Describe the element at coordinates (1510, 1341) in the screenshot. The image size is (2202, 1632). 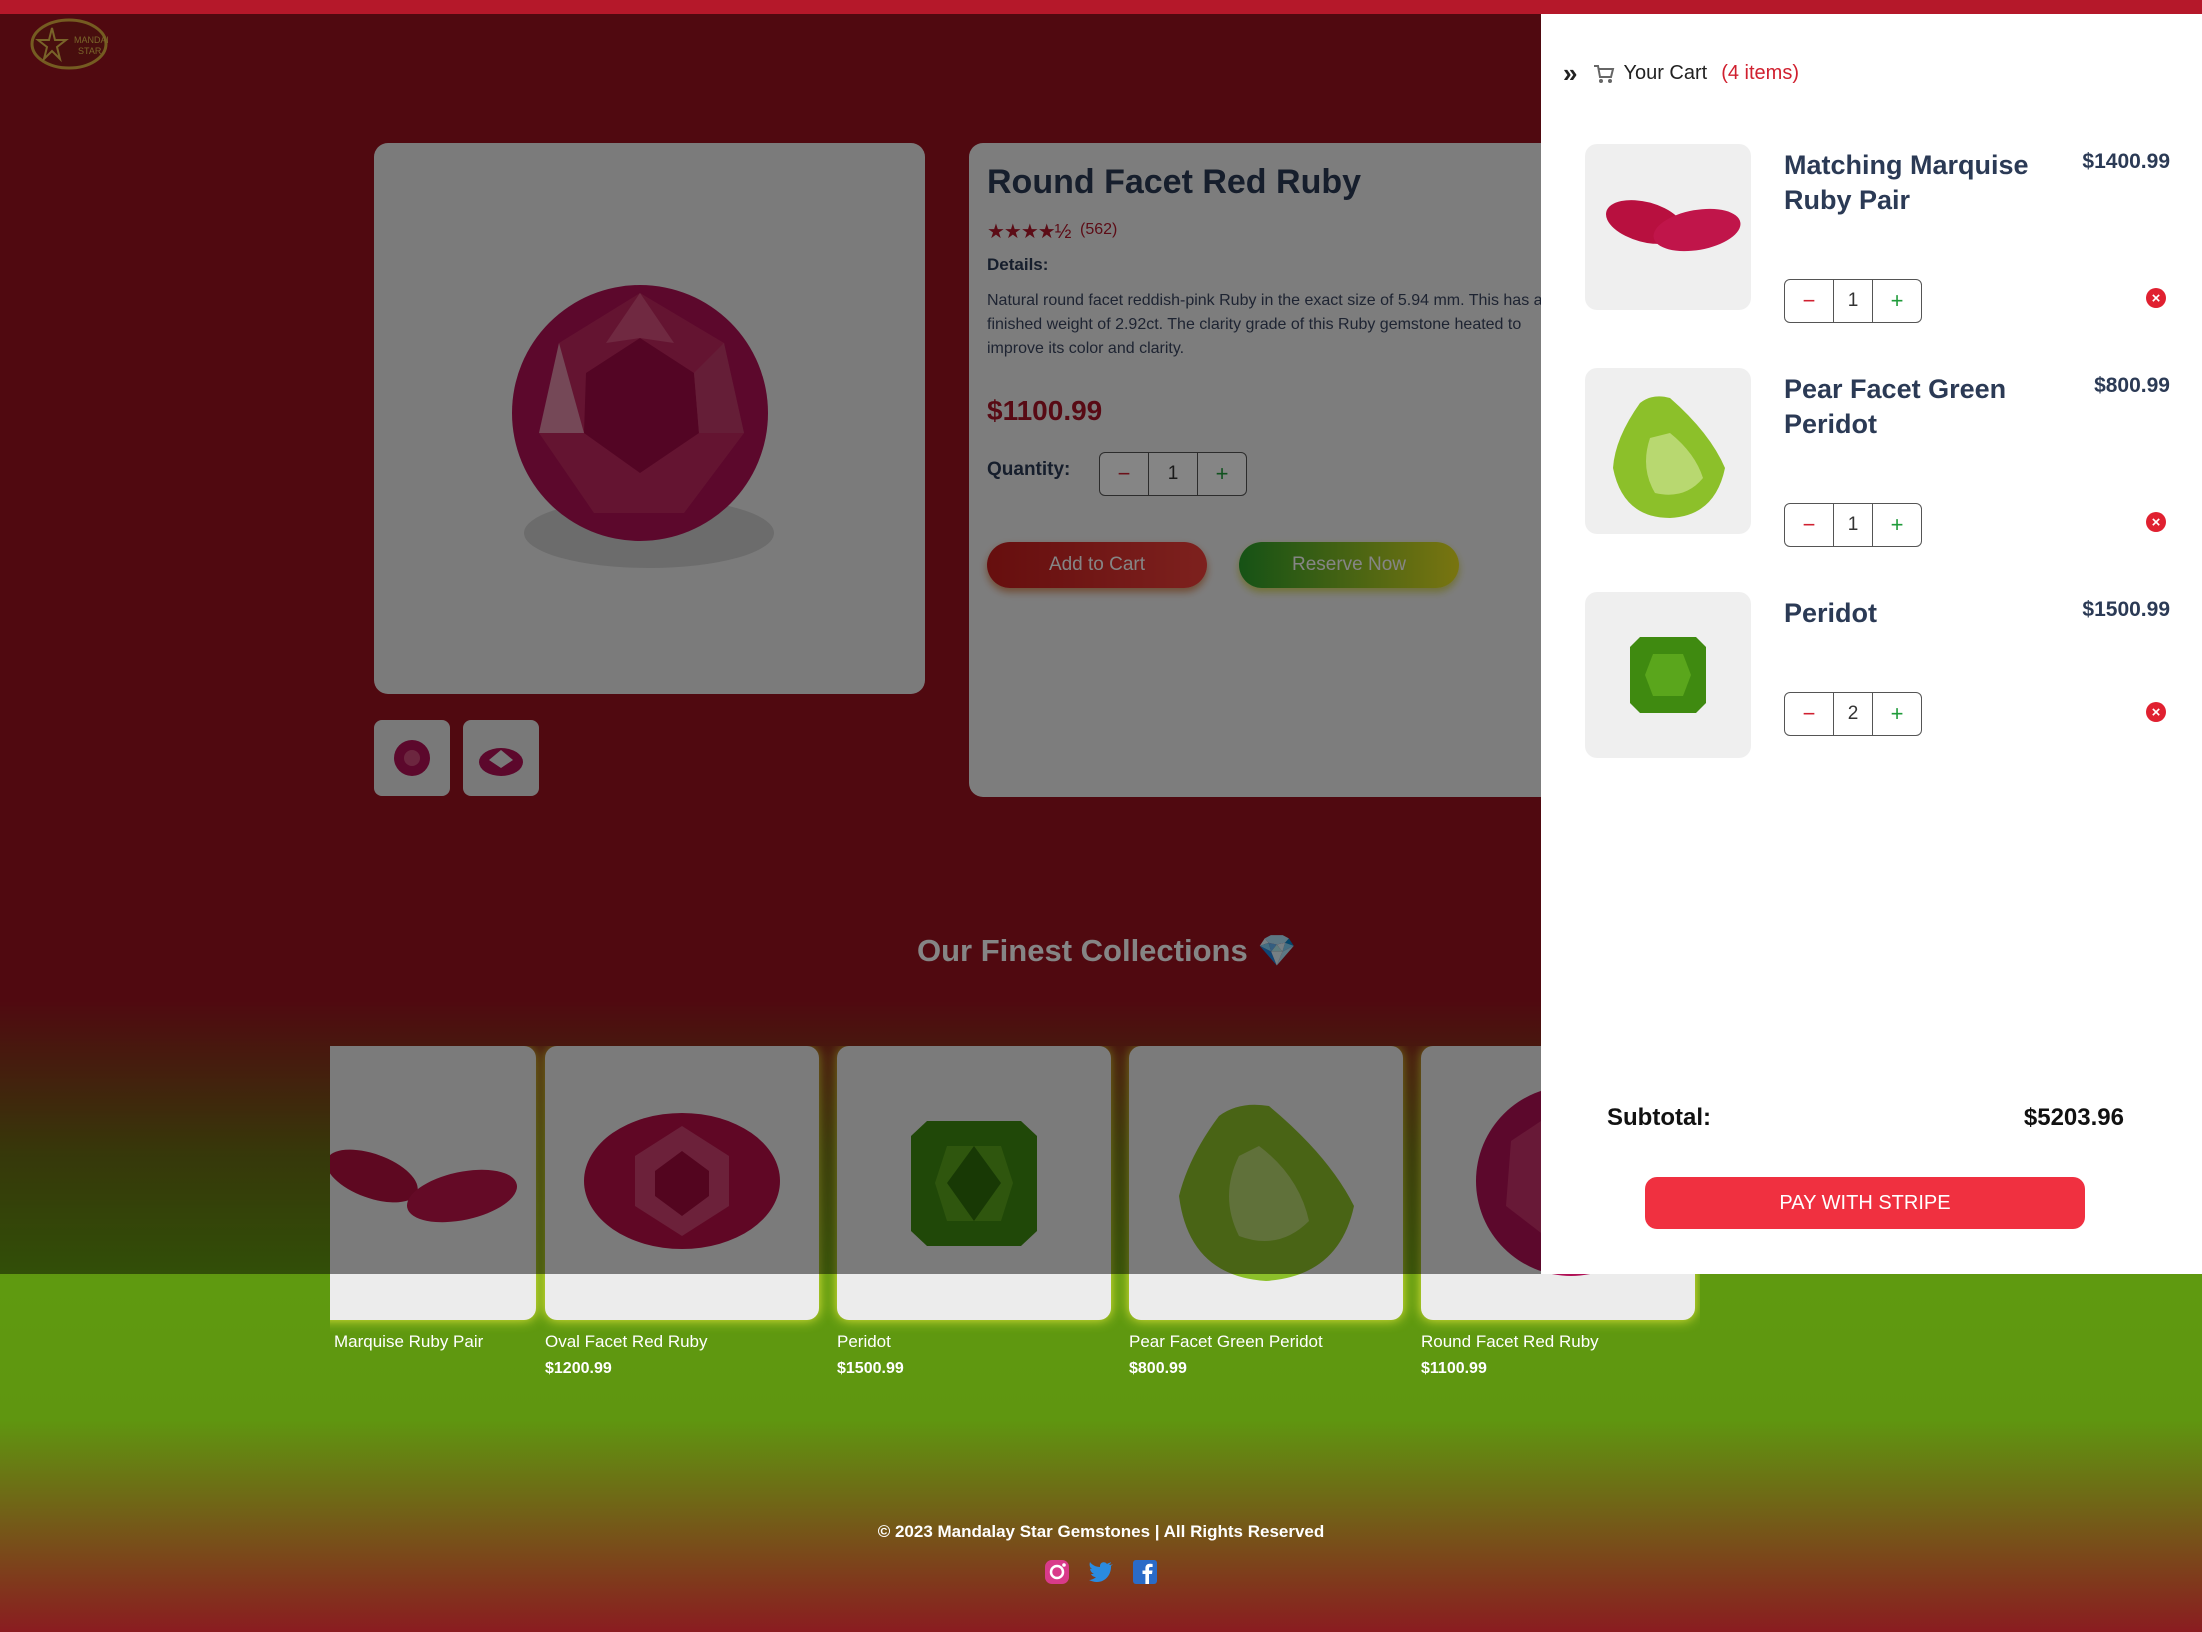
I see `collection-card-name: Round Facet Red Ruby` at that location.